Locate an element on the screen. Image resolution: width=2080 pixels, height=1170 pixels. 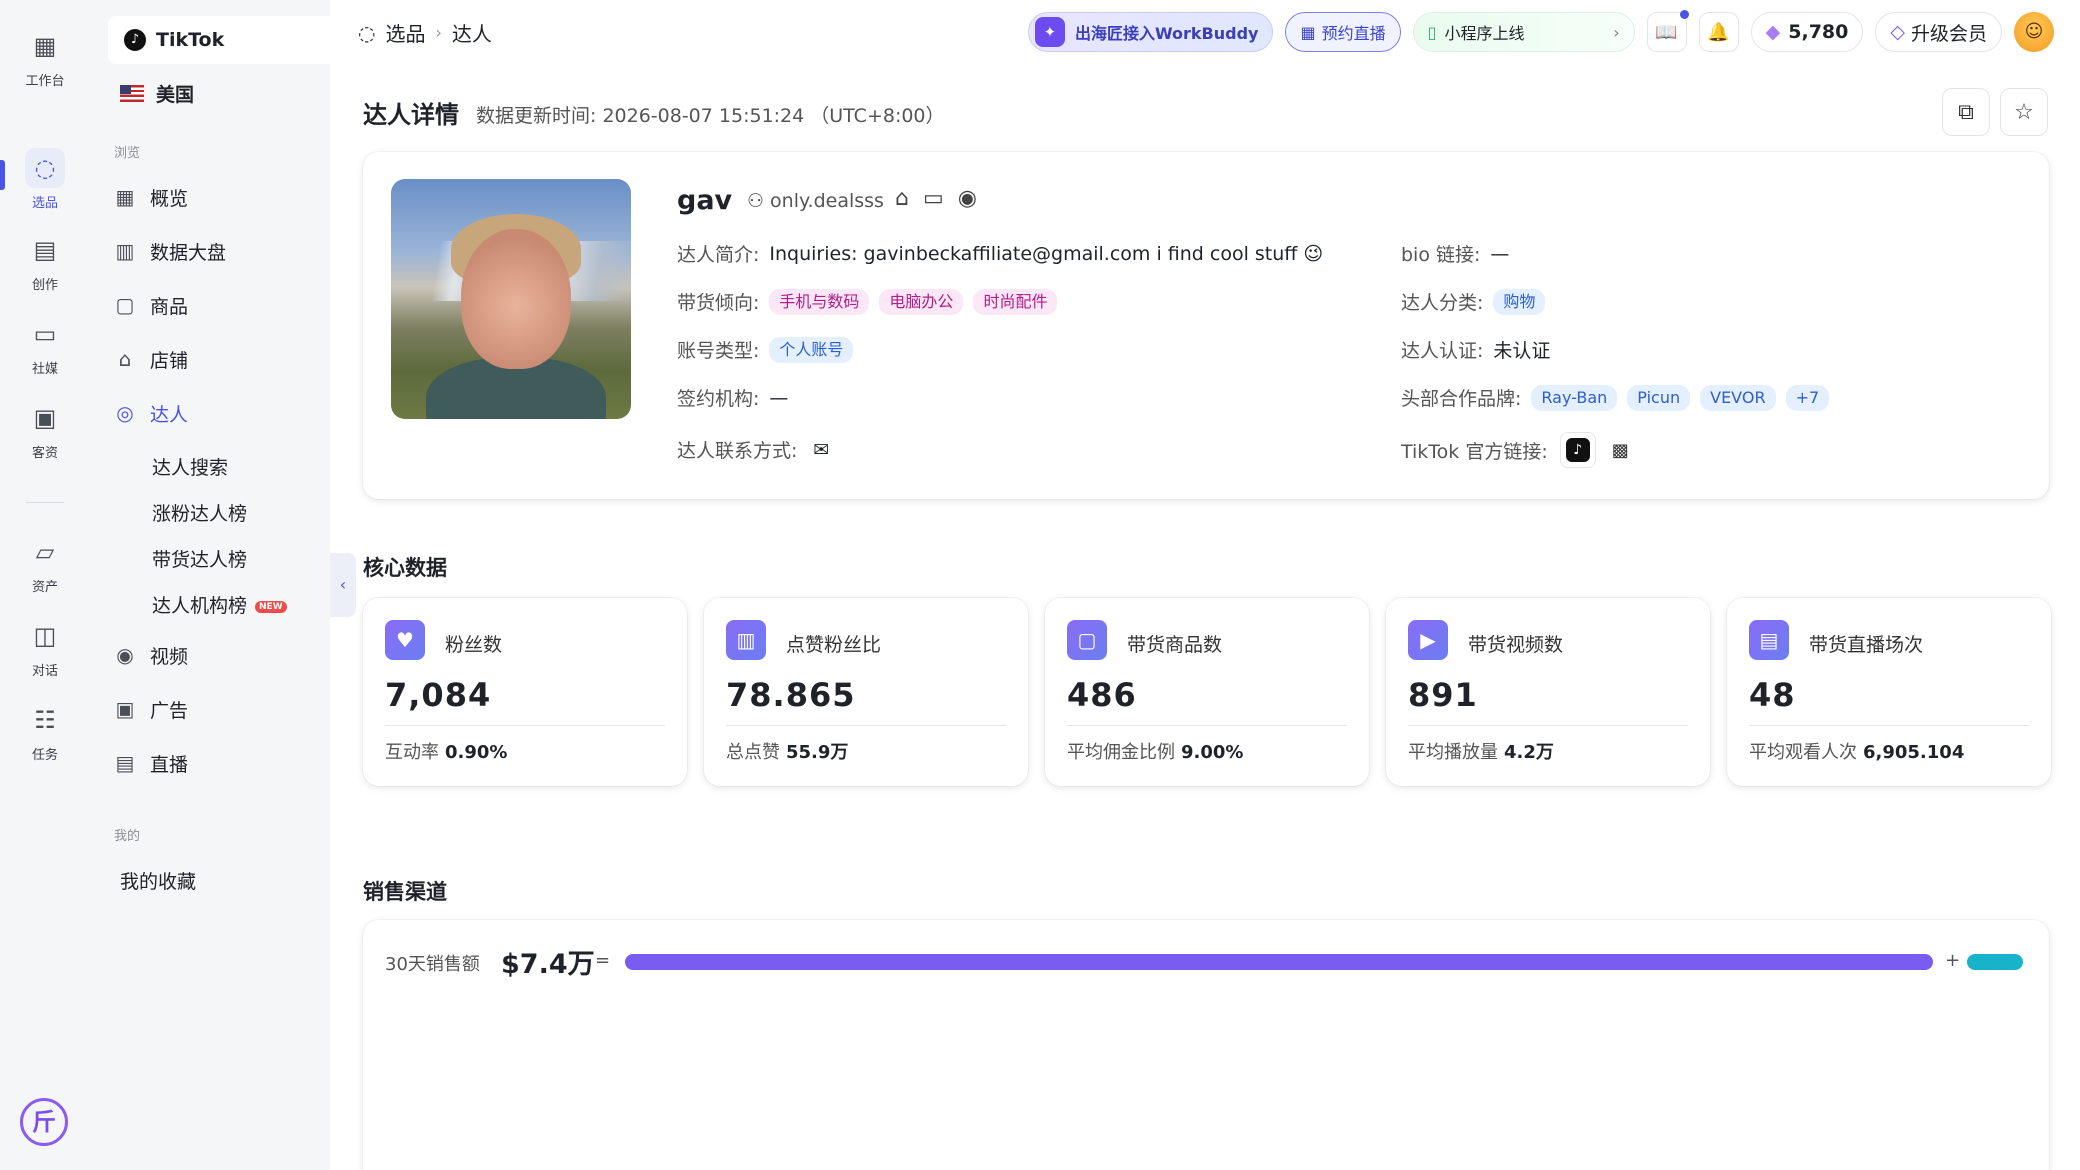
guide-book-button: 📖 is located at coordinates (1667, 31).